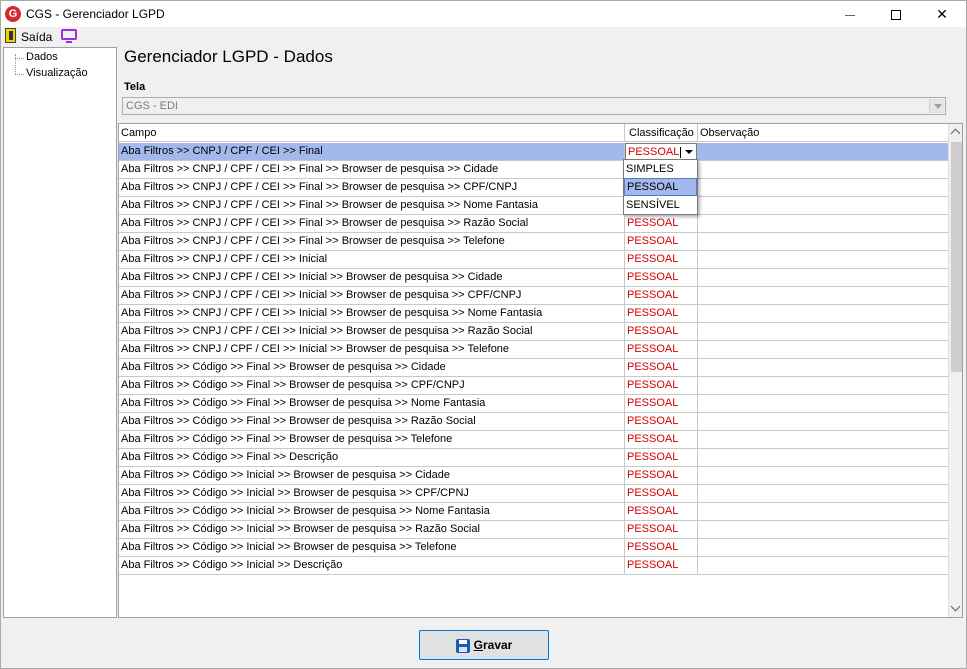 The image size is (967, 669). Describe the element at coordinates (36, 37) in the screenshot. I see `exit-menu-item: Saída` at that location.